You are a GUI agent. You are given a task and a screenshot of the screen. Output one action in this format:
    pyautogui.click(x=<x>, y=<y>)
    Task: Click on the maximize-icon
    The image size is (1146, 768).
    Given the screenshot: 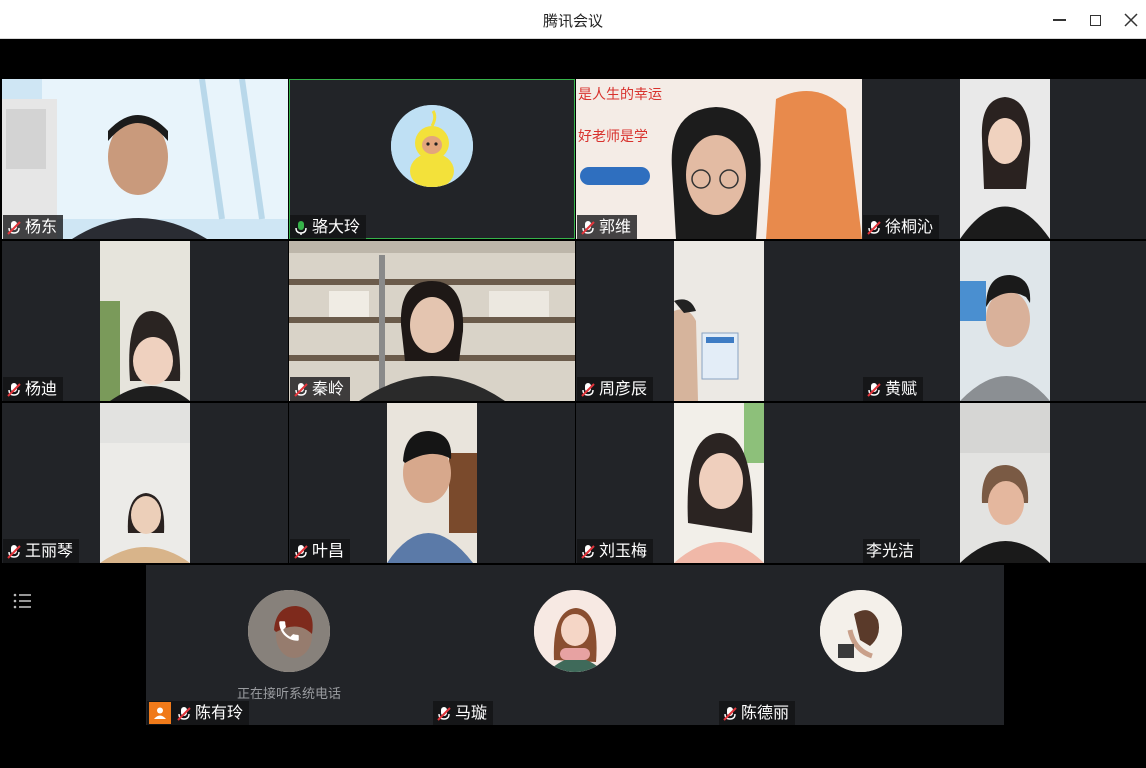 What is the action you would take?
    pyautogui.click(x=1095, y=20)
    